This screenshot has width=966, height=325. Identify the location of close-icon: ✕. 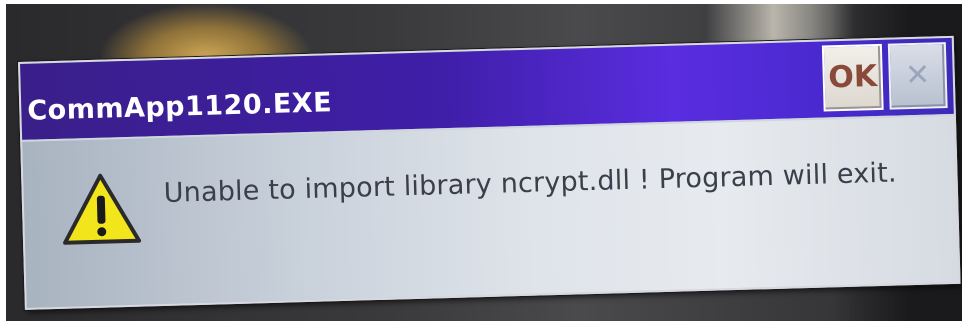
(917, 75).